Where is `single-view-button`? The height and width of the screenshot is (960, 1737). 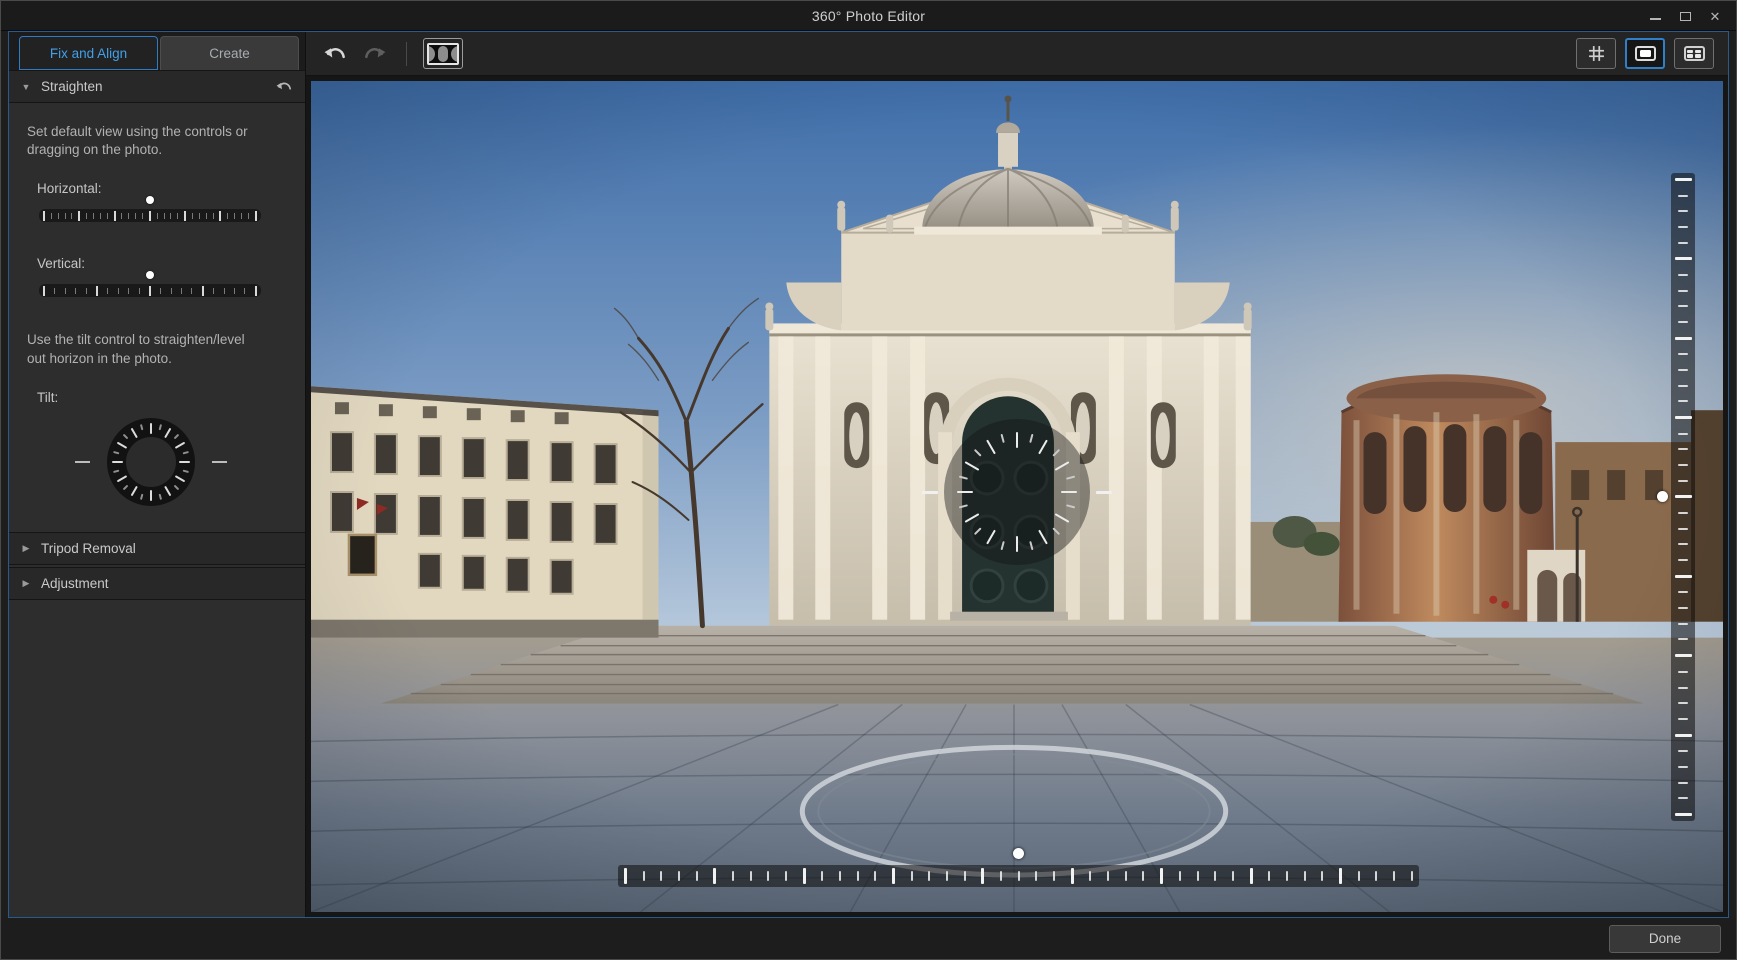 single-view-button is located at coordinates (1645, 53).